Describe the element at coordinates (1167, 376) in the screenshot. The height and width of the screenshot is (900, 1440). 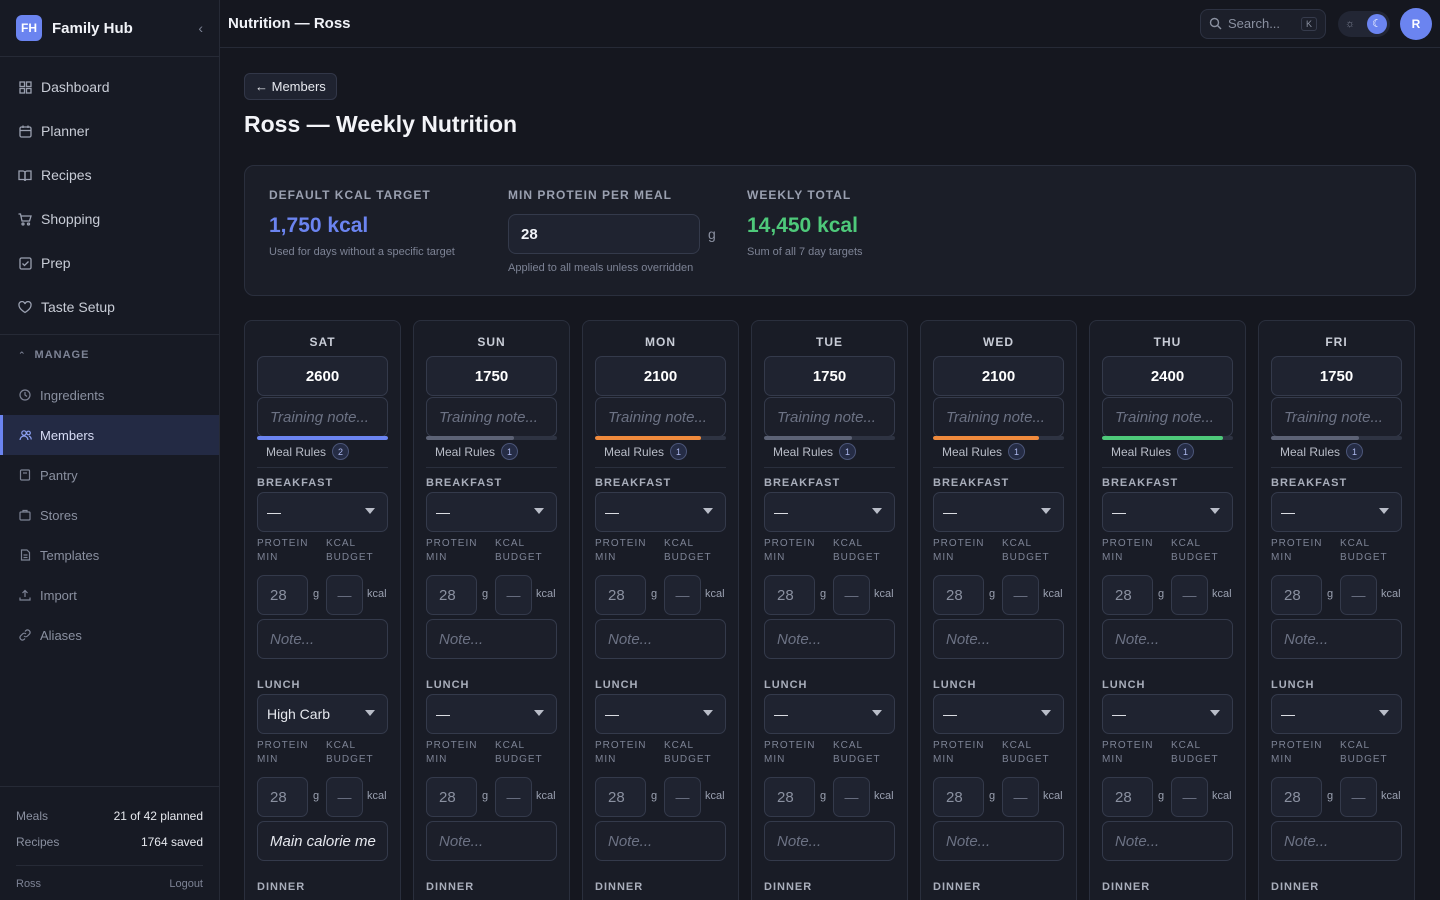
I see `day-kcal-input: 2400` at that location.